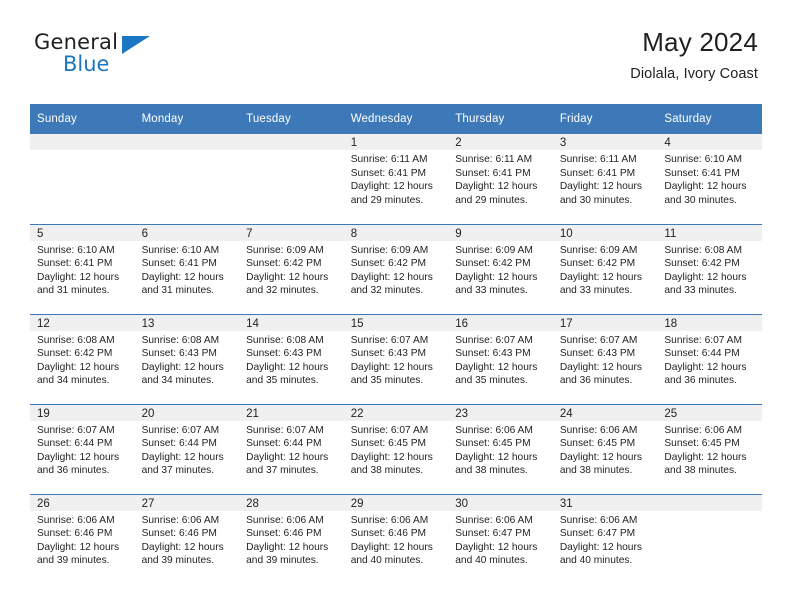  Describe the element at coordinates (389, 250) in the screenshot. I see `sunrise-text: Sunrise: 6:09 AM` at that location.